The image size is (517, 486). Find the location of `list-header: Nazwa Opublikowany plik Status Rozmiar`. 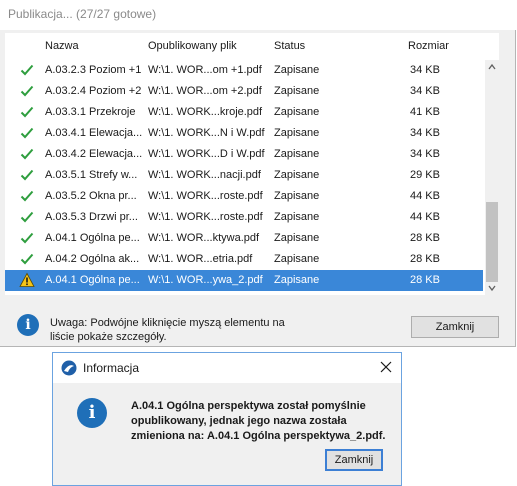

list-header: Nazwa Opublikowany plik Status Rozmiar is located at coordinates (244, 46).